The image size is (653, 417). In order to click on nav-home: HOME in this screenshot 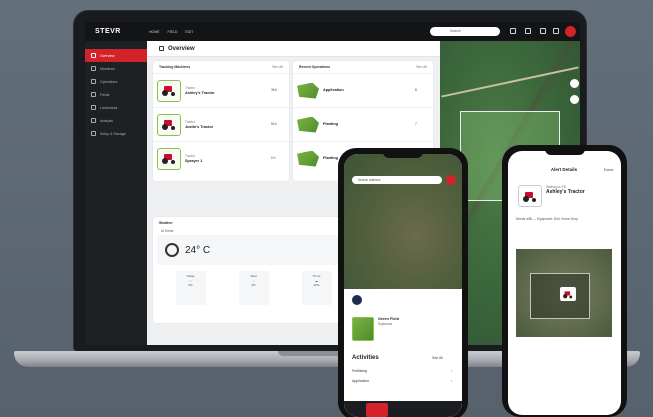, I will do `click(154, 32)`.